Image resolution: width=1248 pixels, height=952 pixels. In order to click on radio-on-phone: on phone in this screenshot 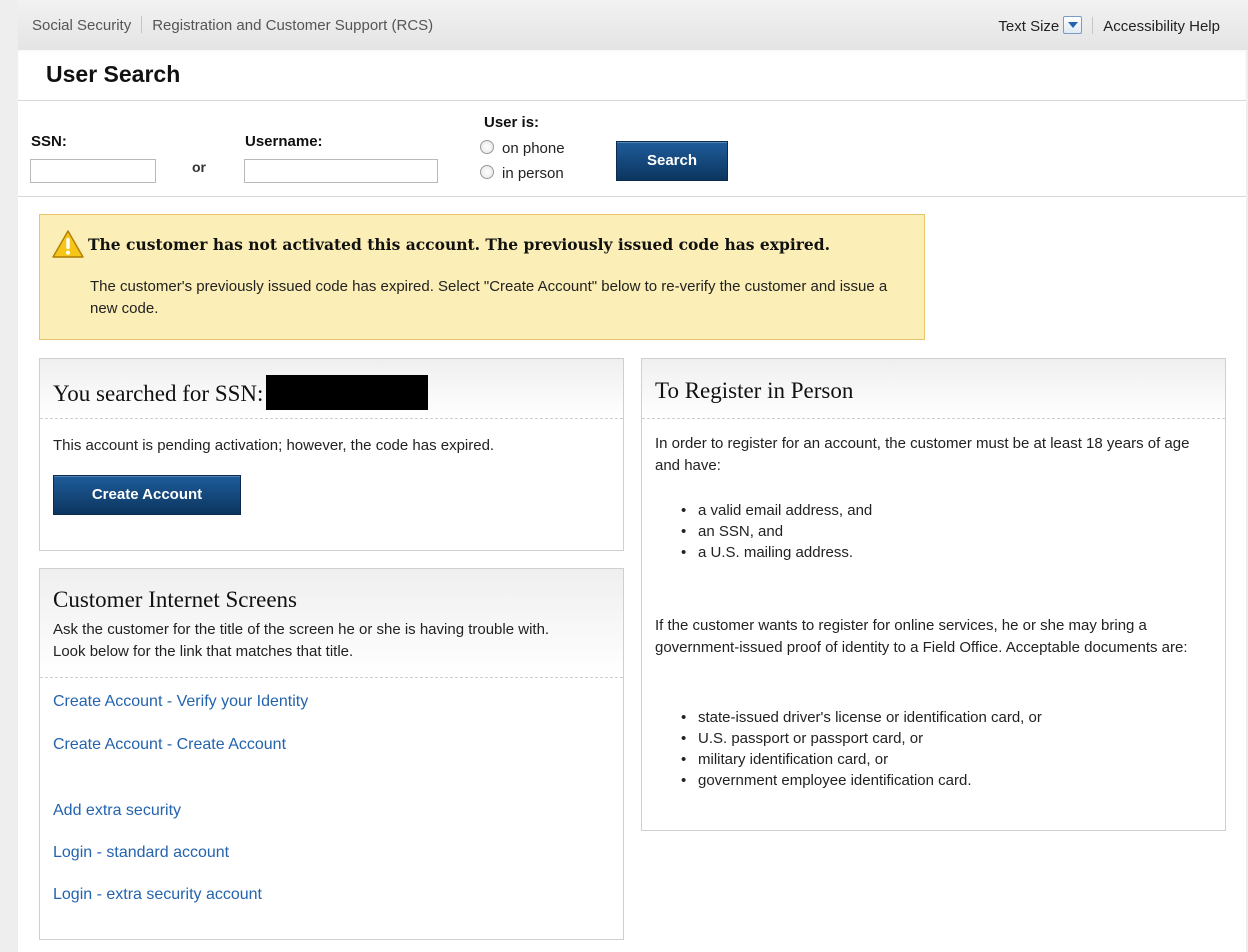, I will do `click(522, 148)`.